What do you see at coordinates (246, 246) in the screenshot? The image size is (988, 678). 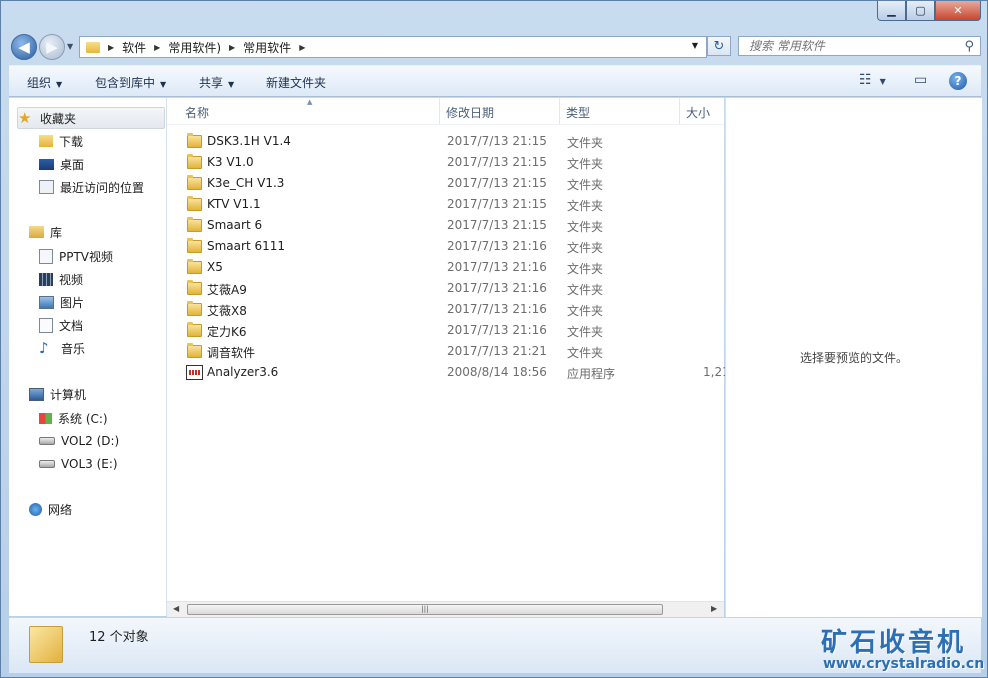 I see `file-name: Smaart 6111` at bounding box center [246, 246].